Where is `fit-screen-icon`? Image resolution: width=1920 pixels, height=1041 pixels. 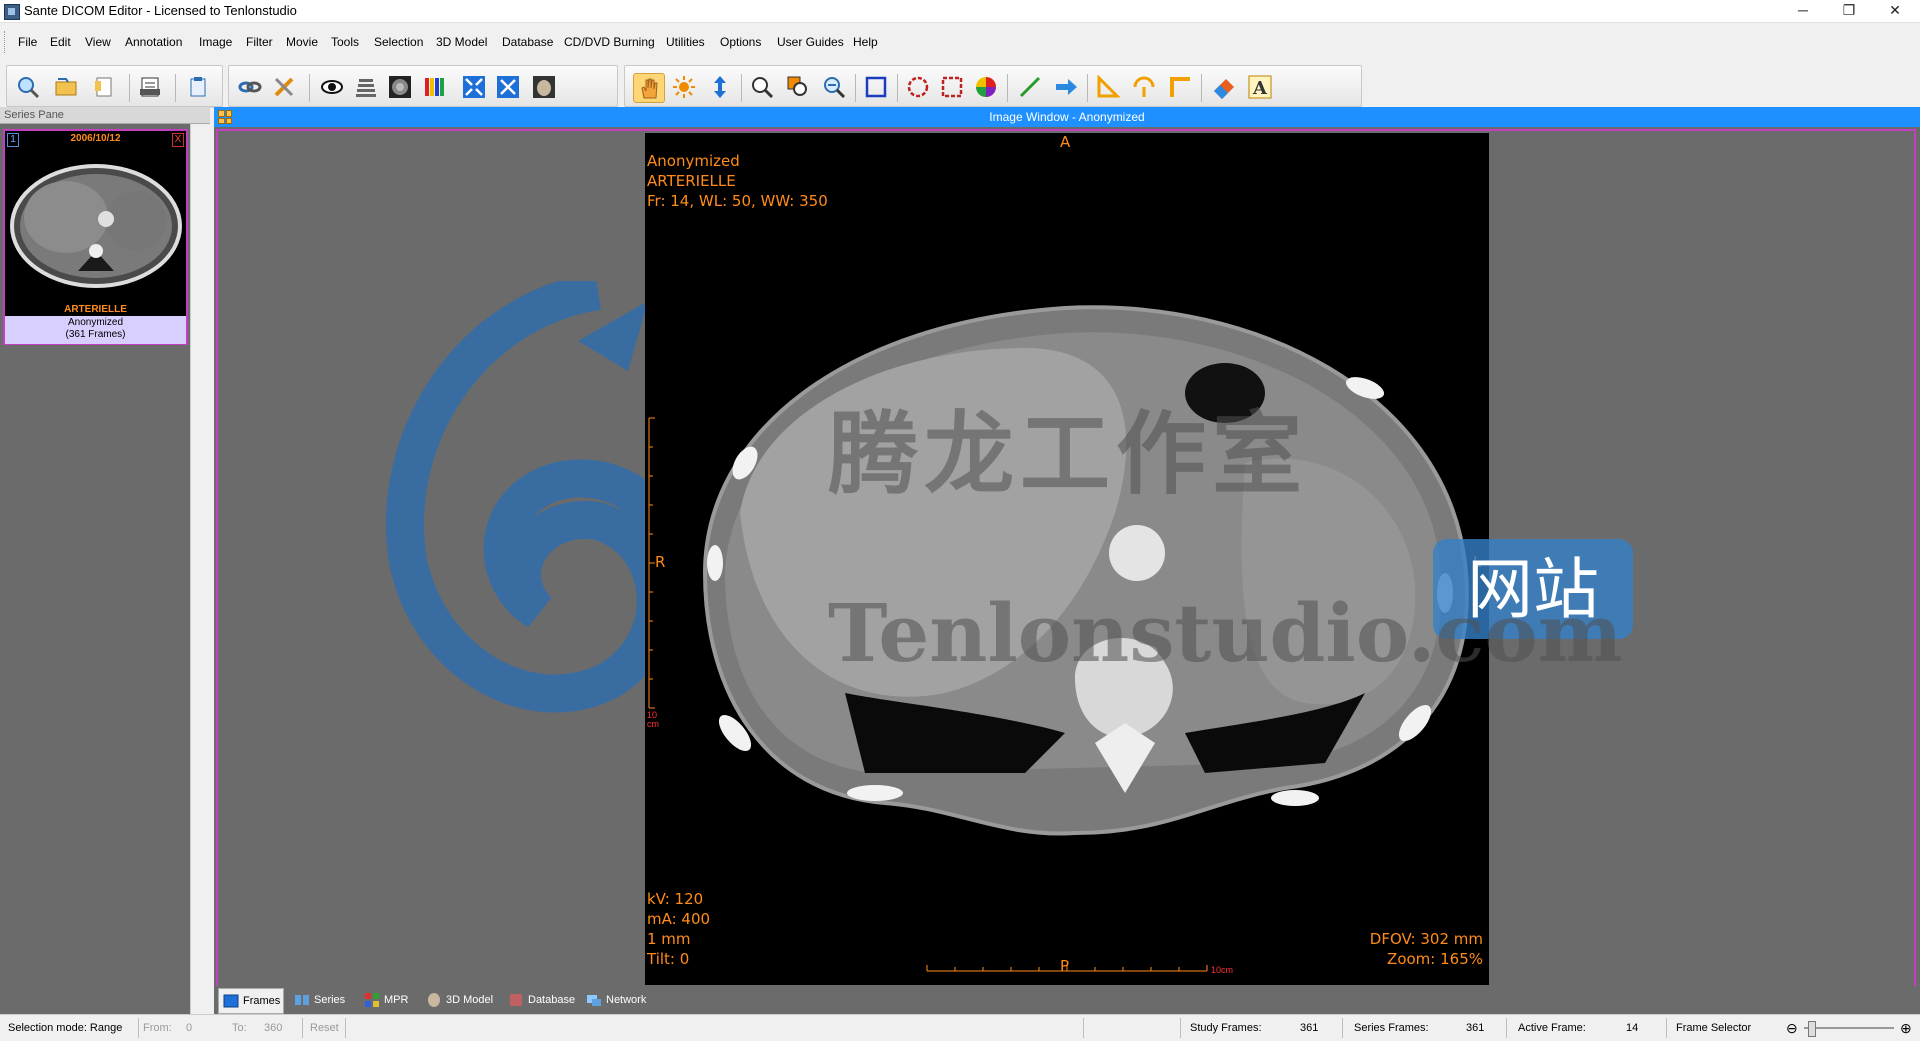 fit-screen-icon is located at coordinates (508, 87).